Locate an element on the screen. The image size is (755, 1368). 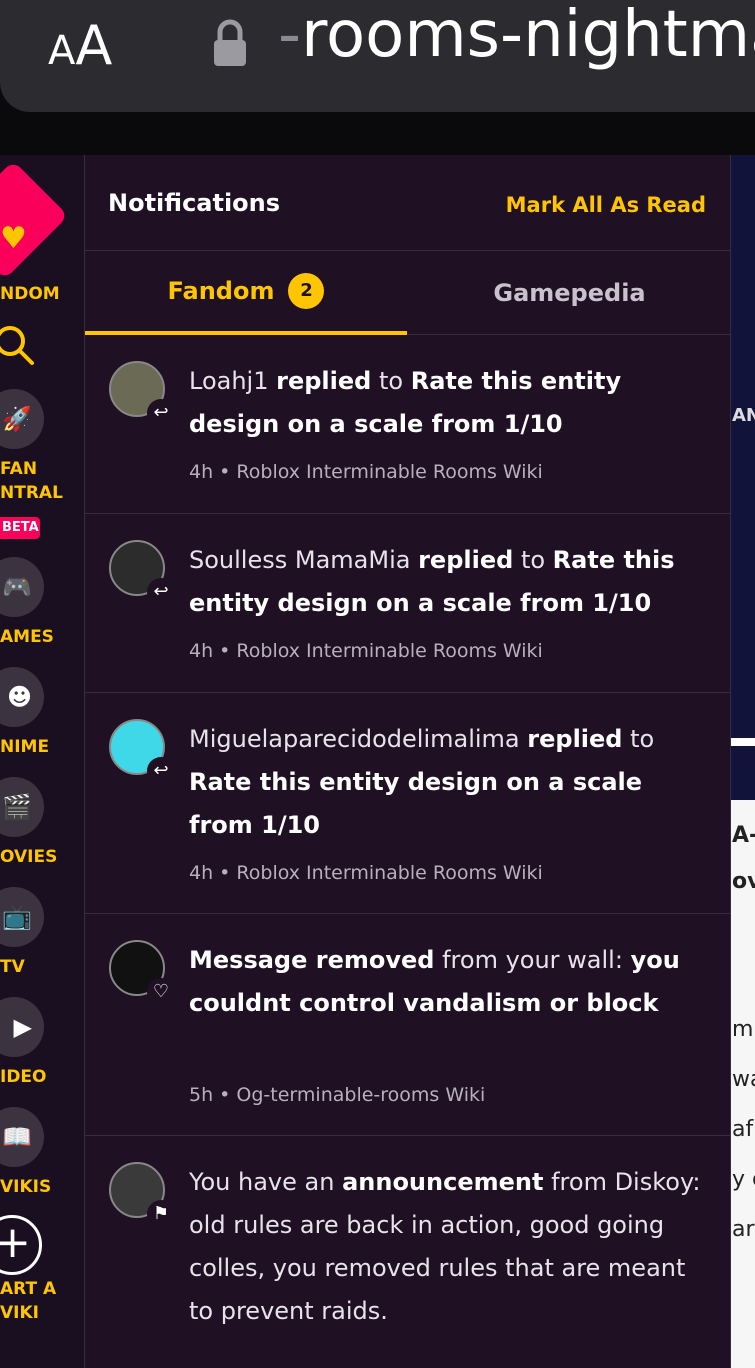
rail-item-movies-label: OVIES is located at coordinates (29, 857).